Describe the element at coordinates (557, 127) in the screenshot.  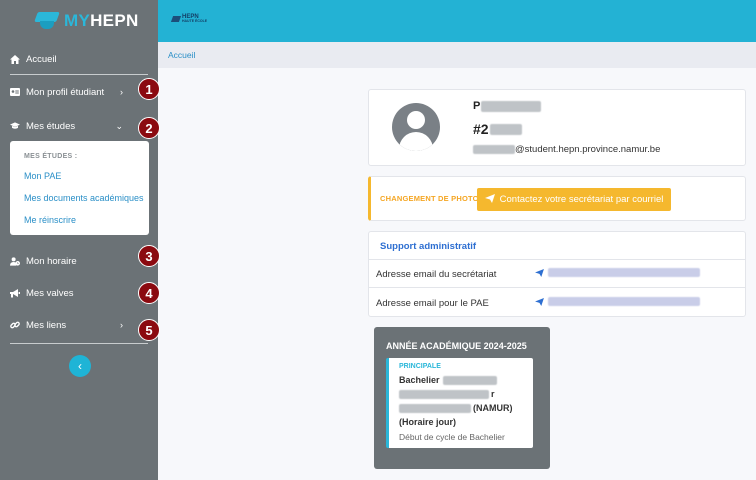
I see `profile-card: P #2 @student.hepn.province.namur.be` at that location.